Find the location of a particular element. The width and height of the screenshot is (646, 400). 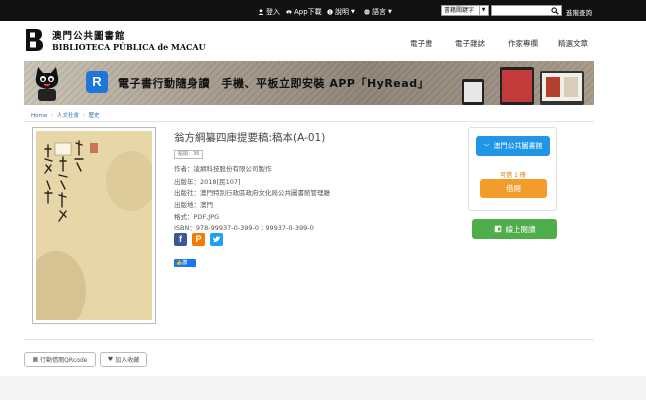

book-isbn: ISBN：978-99937-0-399-0 ; 99937-0-399-0 is located at coordinates (244, 228).